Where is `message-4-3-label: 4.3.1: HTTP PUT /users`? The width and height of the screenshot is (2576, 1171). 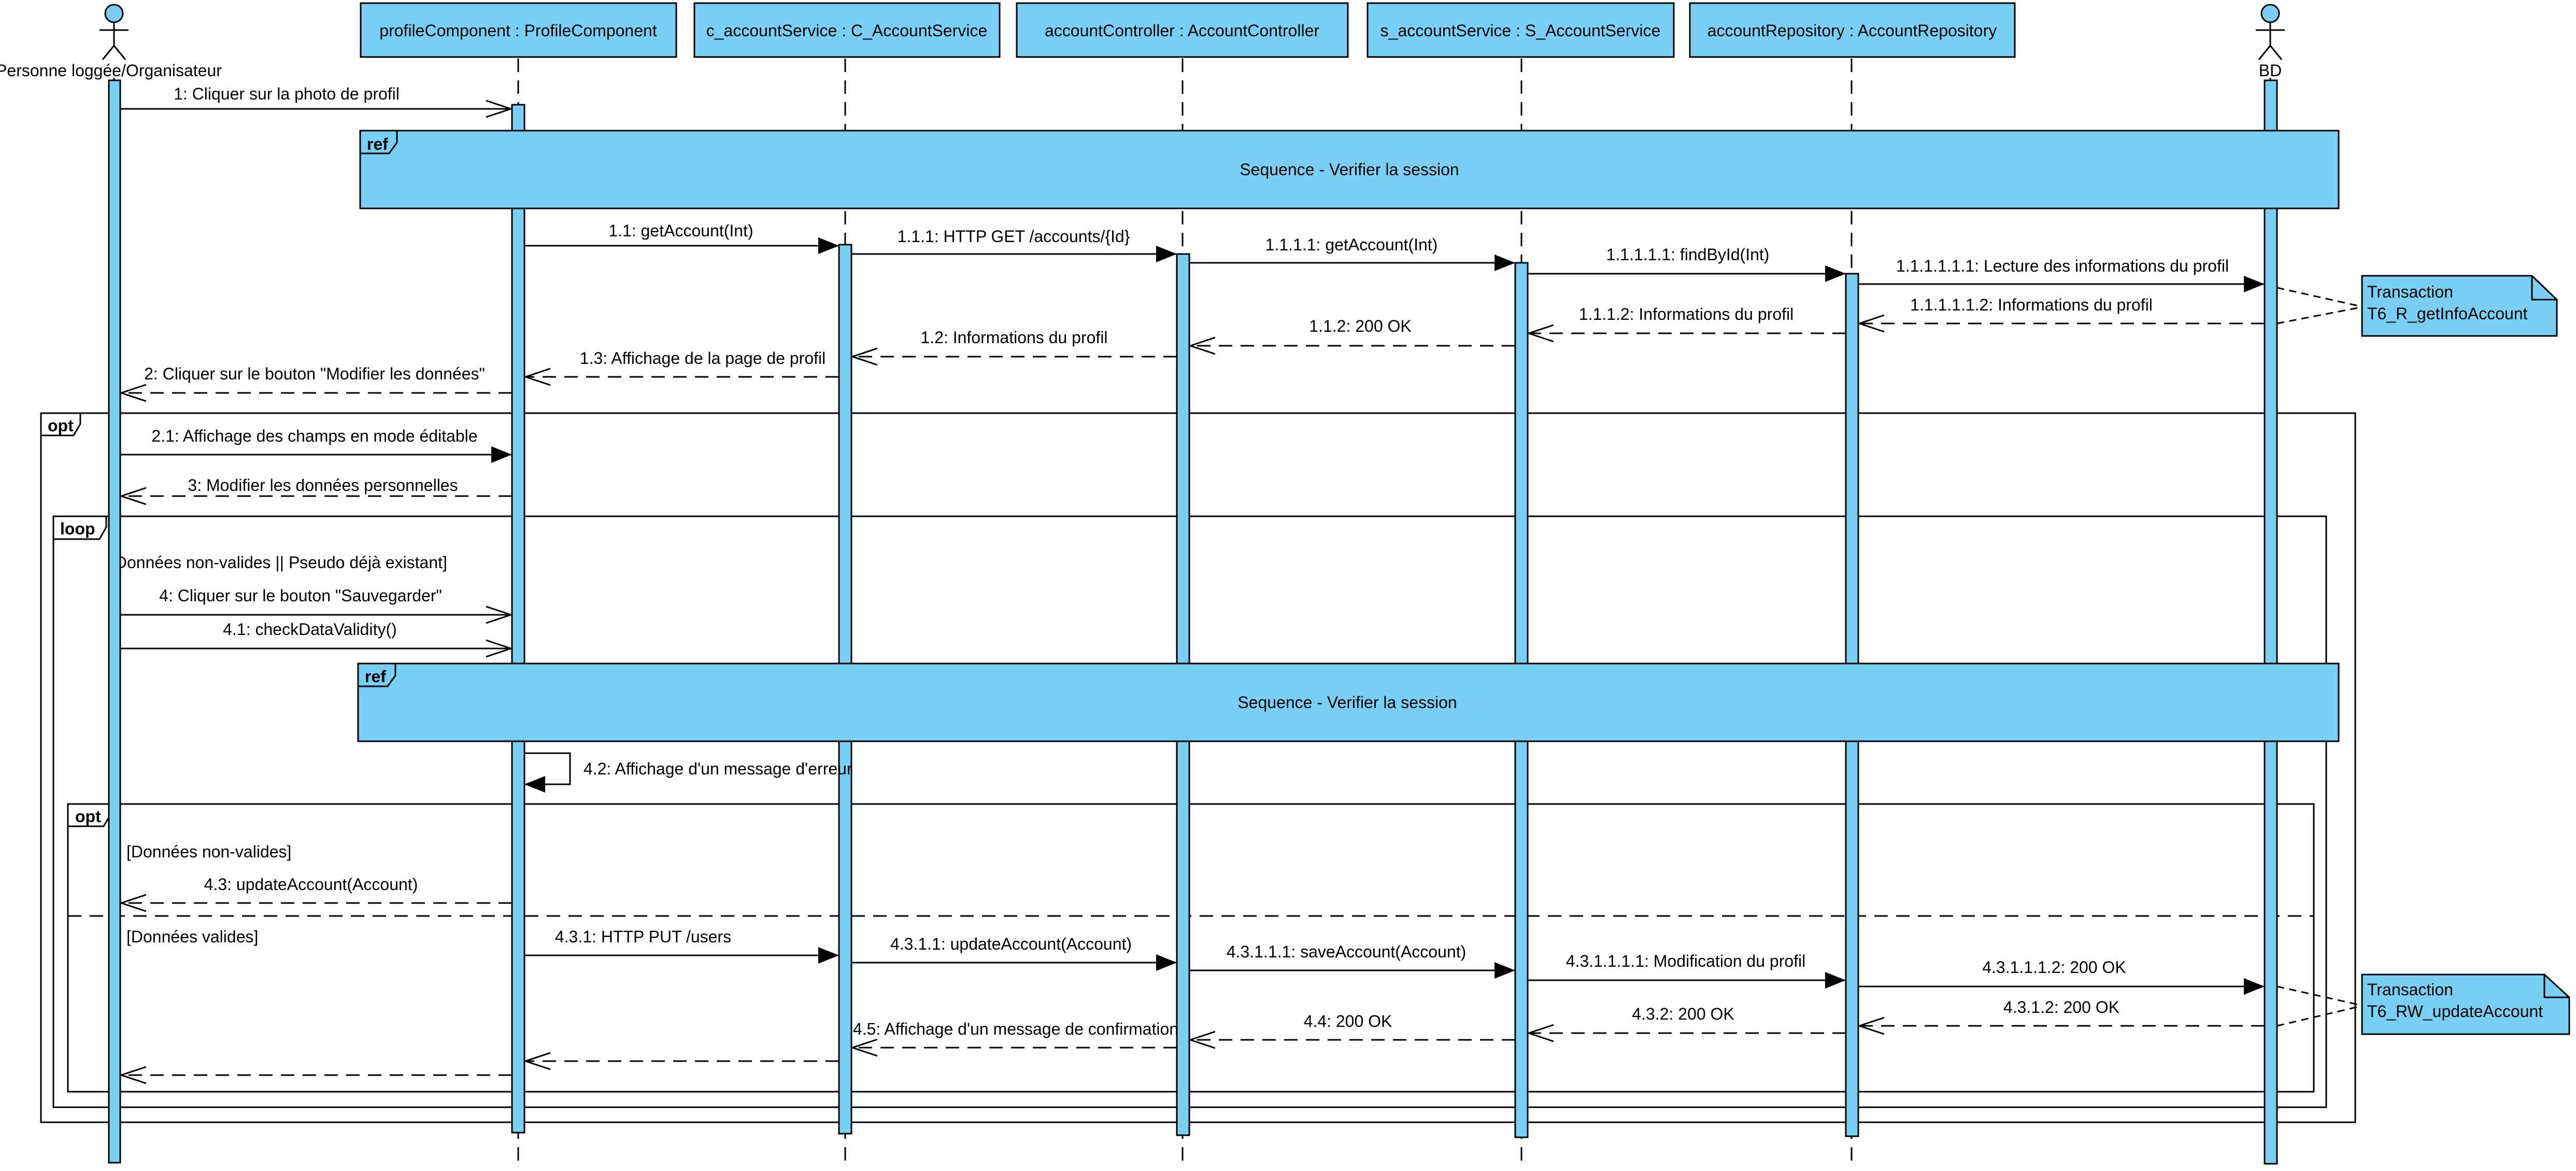
message-4-3-label: 4.3.1: HTTP PUT /users is located at coordinates (643, 936).